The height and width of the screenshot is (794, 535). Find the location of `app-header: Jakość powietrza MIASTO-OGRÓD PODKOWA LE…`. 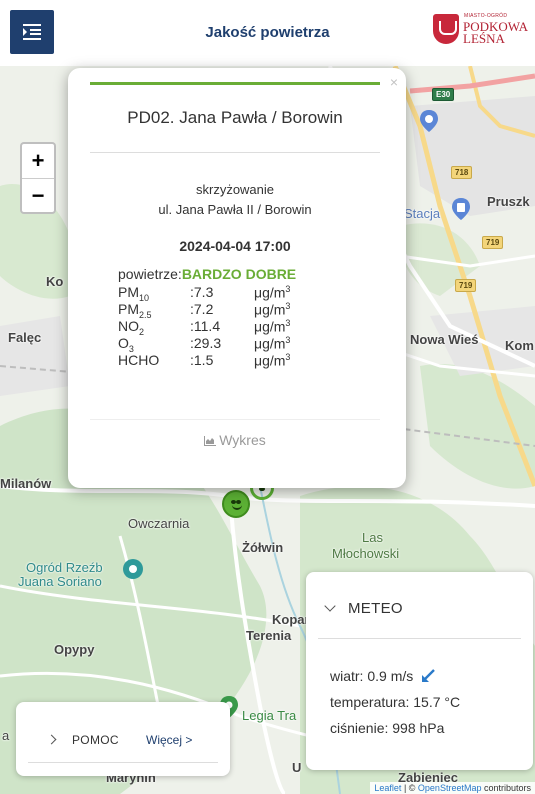

app-header: Jakość powietrza MIASTO-OGRÓD PODKOWA LE… is located at coordinates (267, 33).